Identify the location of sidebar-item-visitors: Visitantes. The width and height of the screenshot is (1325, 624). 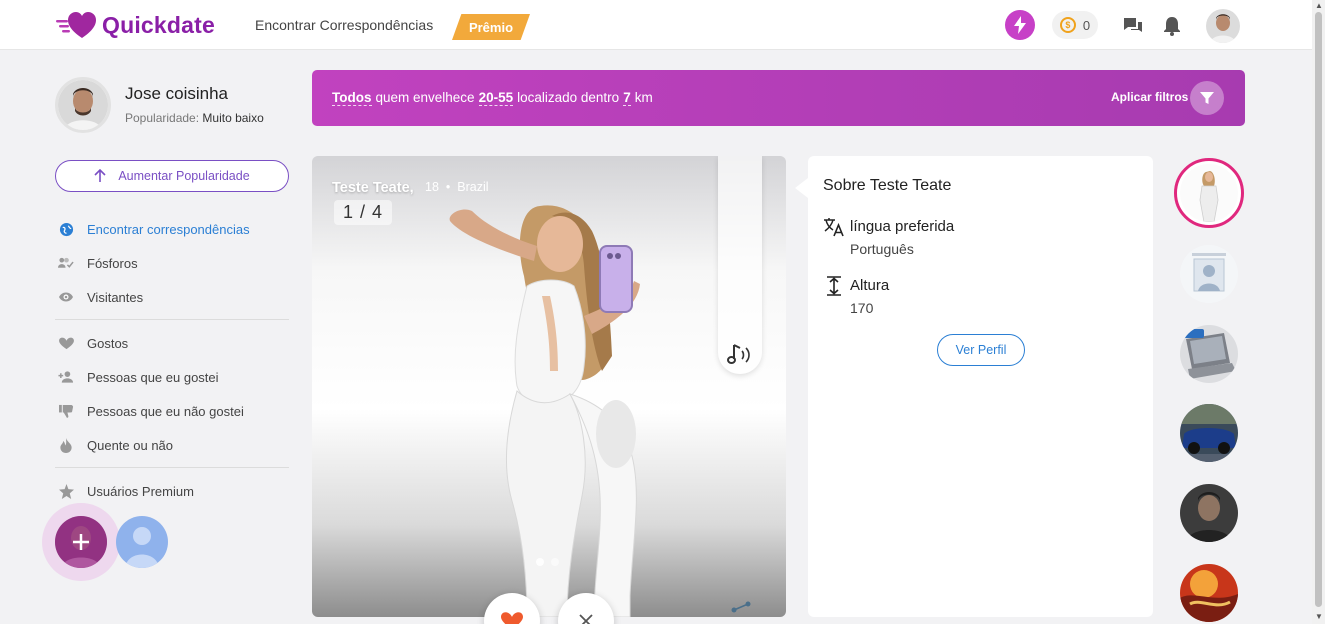
(172, 297).